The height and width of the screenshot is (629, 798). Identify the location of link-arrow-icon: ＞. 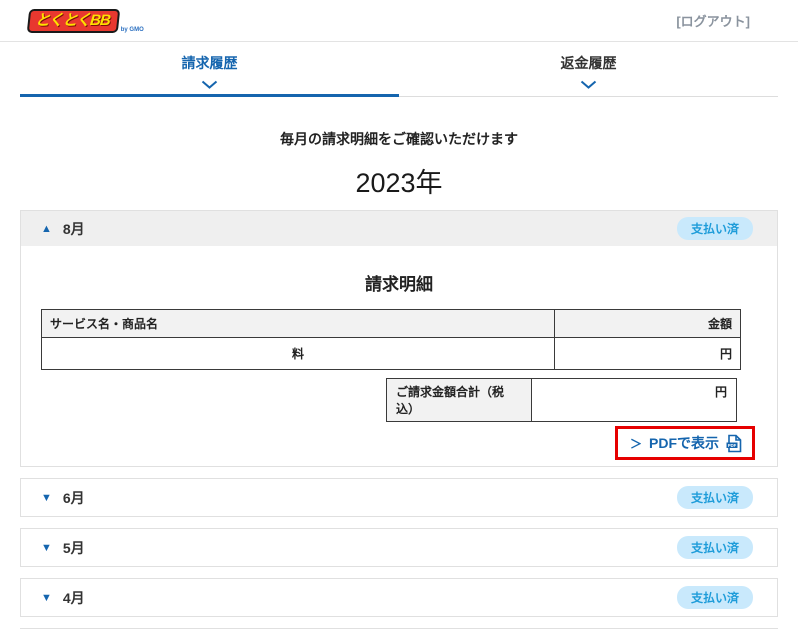
(635, 443).